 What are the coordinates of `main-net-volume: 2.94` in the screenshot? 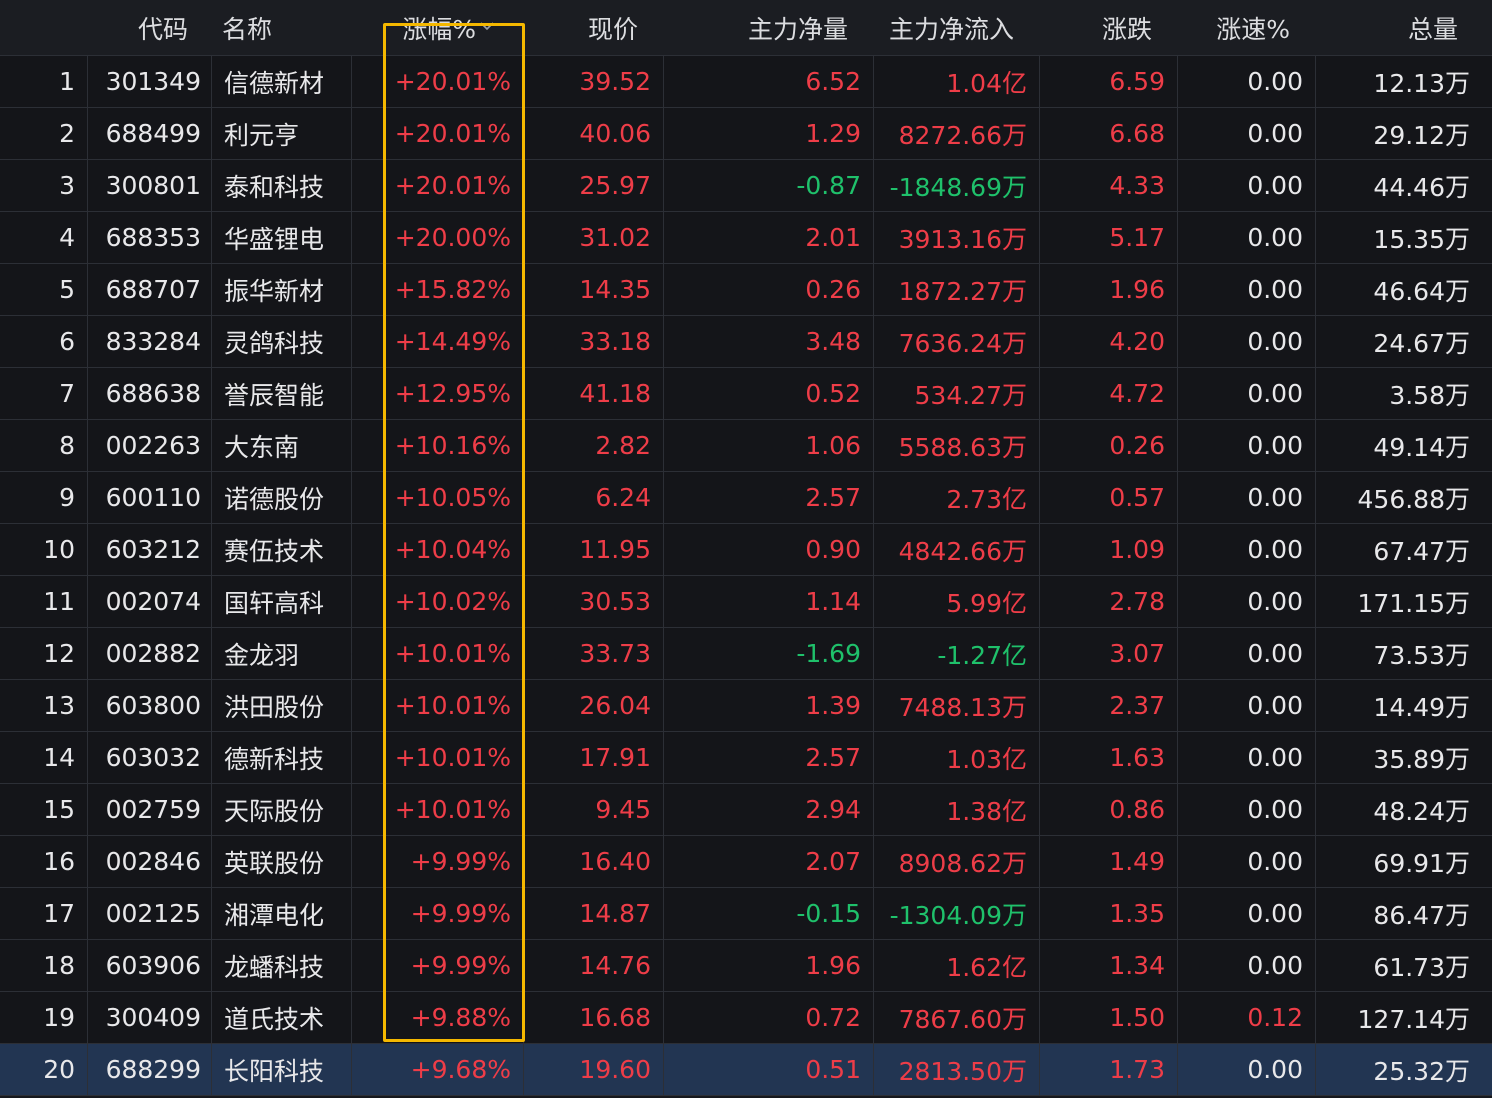 It's located at (769, 809).